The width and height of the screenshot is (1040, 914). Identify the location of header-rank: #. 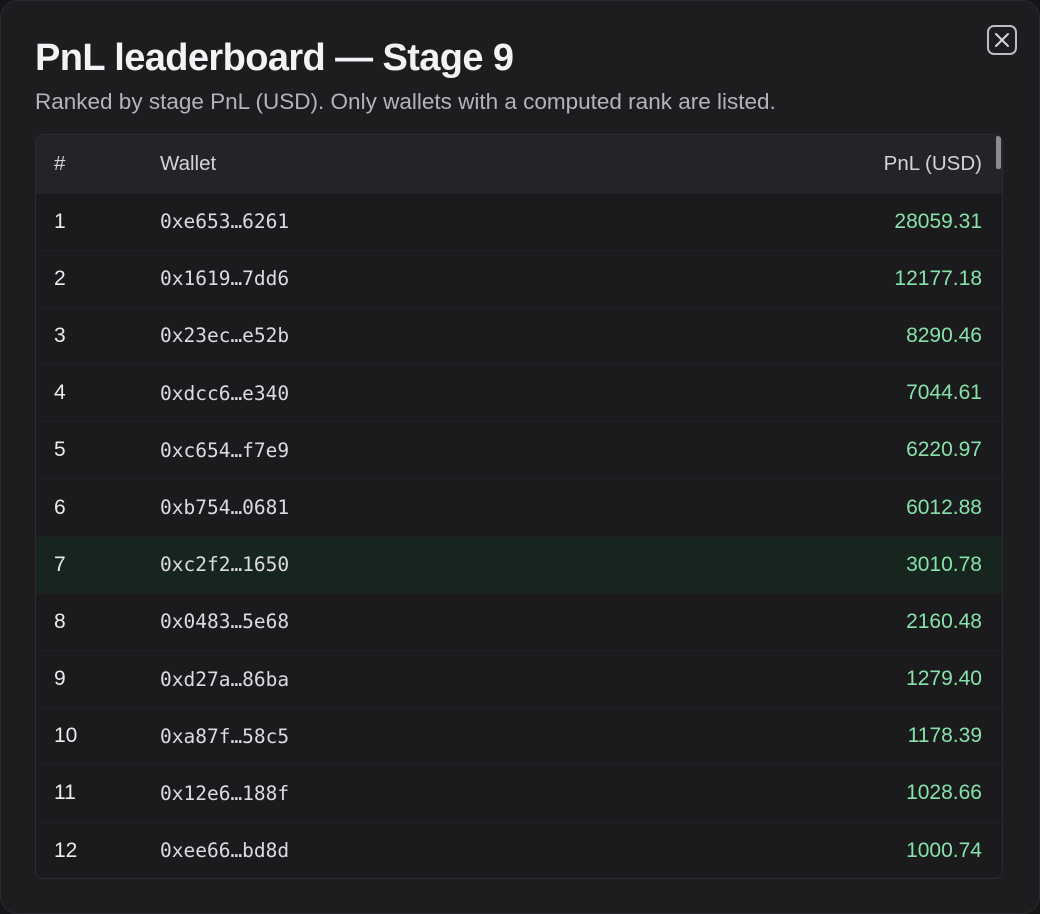
(98, 164).